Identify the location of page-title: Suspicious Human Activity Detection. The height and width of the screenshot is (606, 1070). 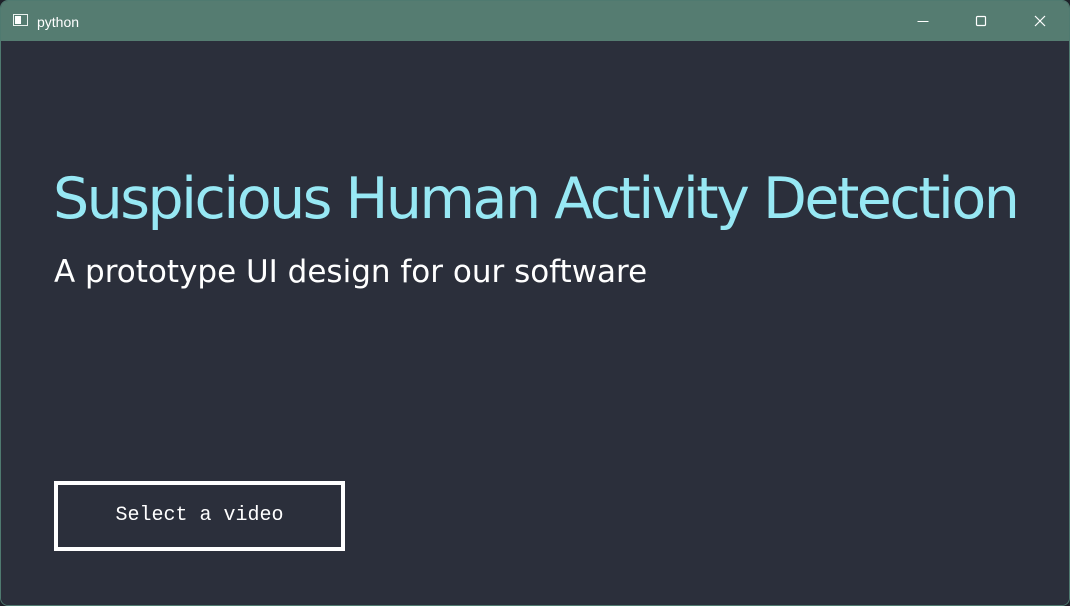
(536, 199).